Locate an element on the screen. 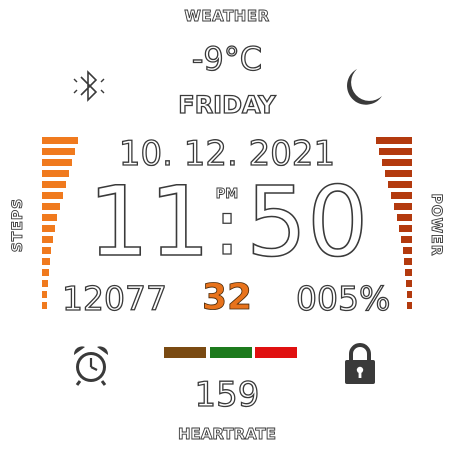 The image size is (454, 454). steps-label: STEPS is located at coordinates (18, 225).